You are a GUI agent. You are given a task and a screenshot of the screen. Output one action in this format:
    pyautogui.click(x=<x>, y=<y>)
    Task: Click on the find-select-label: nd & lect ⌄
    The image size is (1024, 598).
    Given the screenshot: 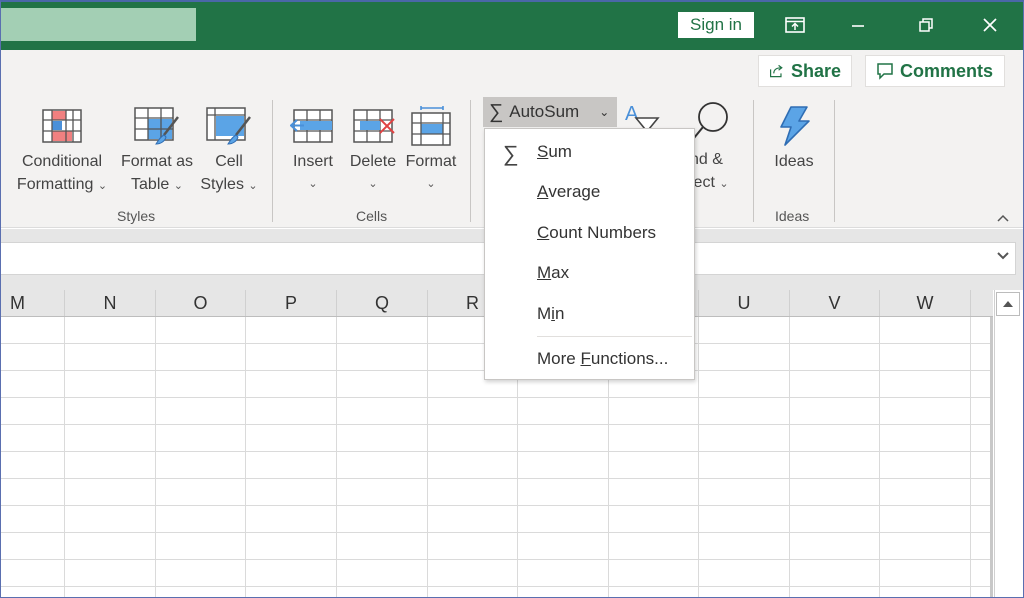 What is the action you would take?
    pyautogui.click(x=715, y=172)
    